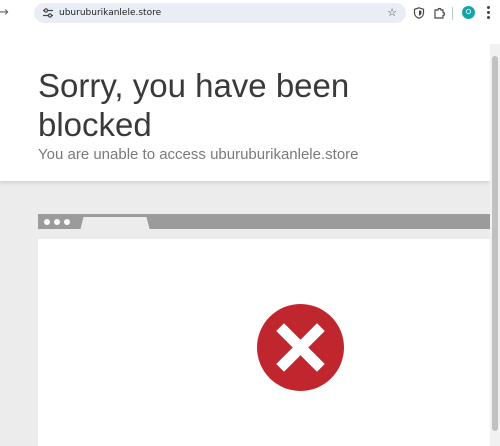  I want to click on address-bar: uburuburikanlele.store ☆, so click(220, 13).